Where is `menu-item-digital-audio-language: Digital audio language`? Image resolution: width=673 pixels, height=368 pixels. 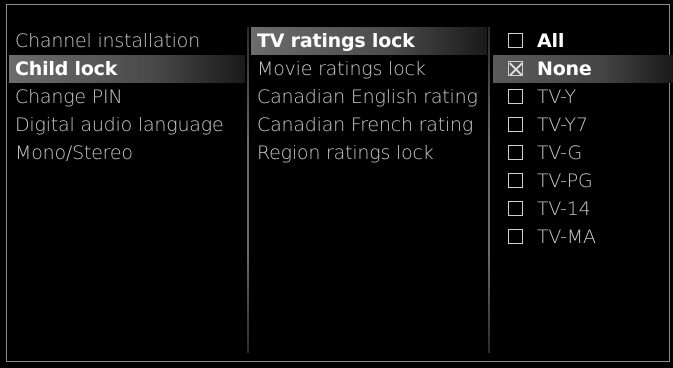
menu-item-digital-audio-language: Digital audio language is located at coordinates (127, 125).